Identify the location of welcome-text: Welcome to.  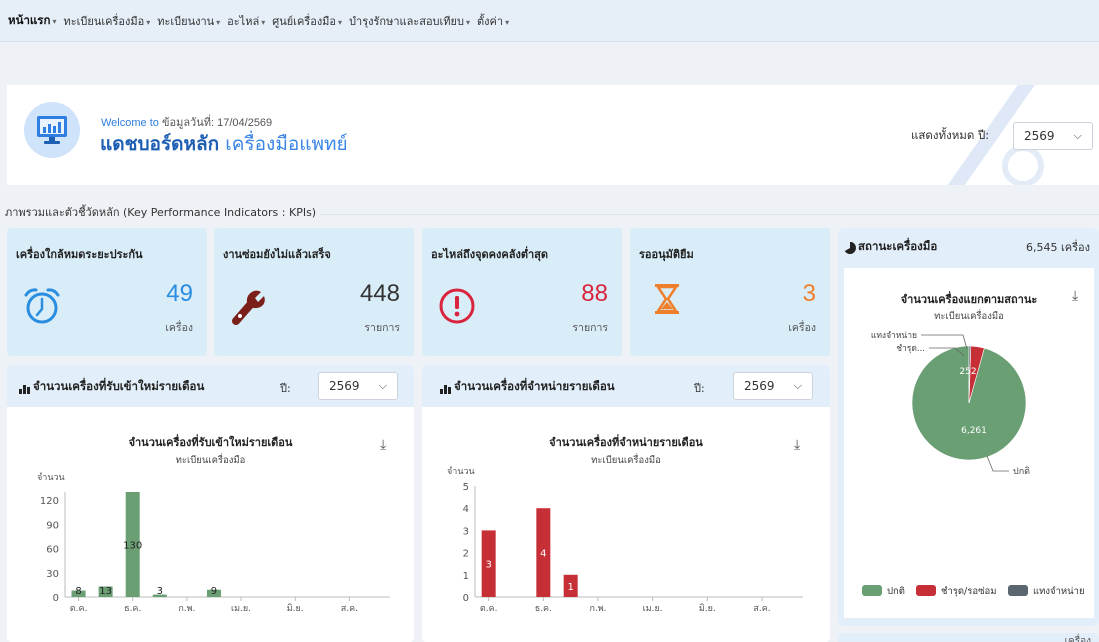
(130, 123).